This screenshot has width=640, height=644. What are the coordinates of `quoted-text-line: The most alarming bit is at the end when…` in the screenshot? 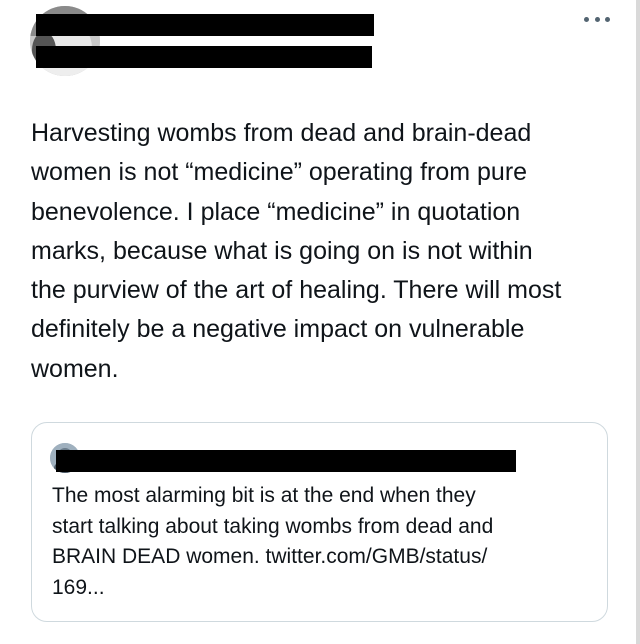 It's located at (264, 495).